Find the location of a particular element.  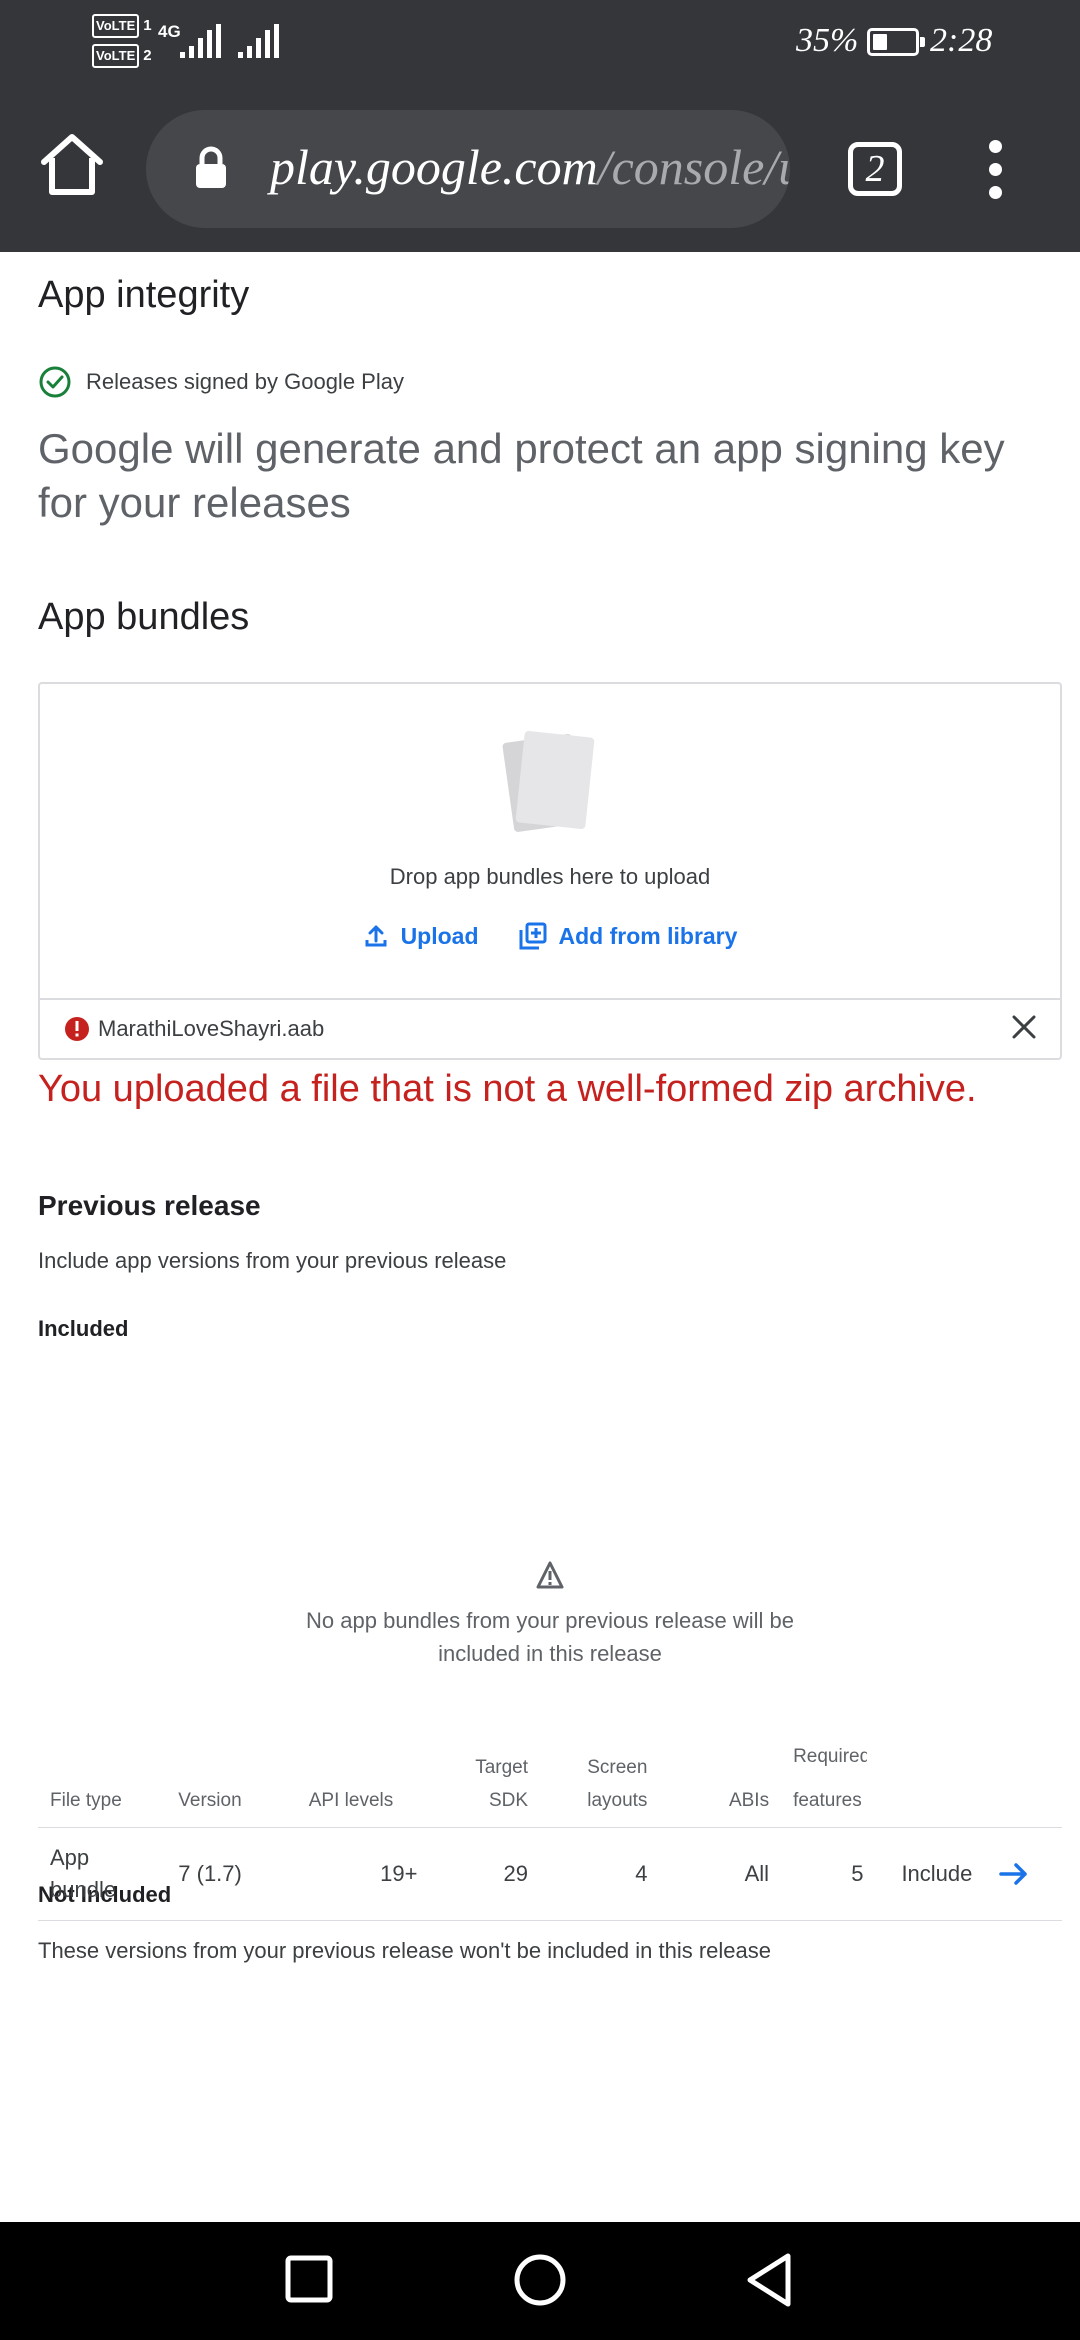

library-add-icon is located at coordinates (533, 936).